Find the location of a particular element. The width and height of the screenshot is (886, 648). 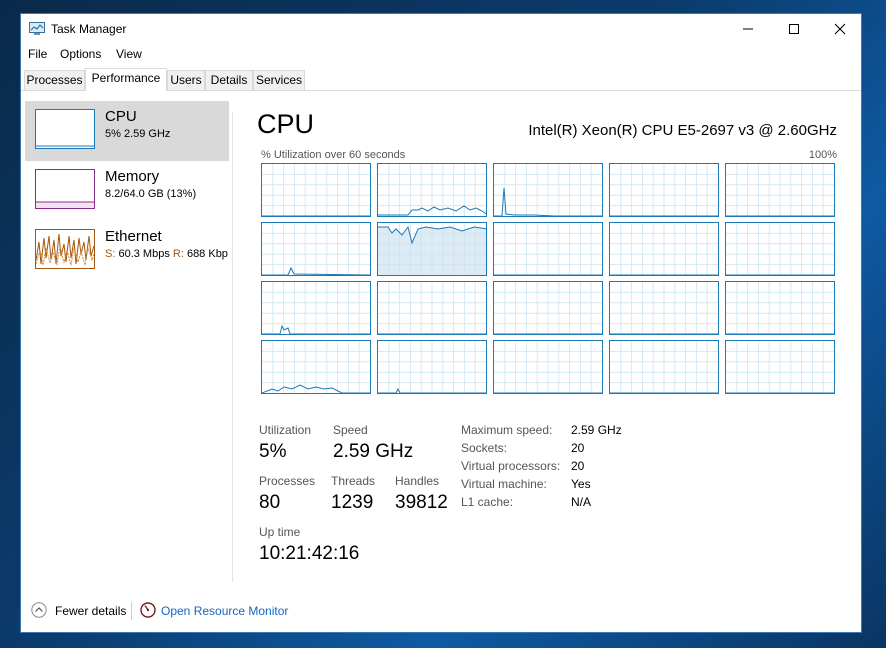

menu-bar: File Options View is located at coordinates (441, 54).